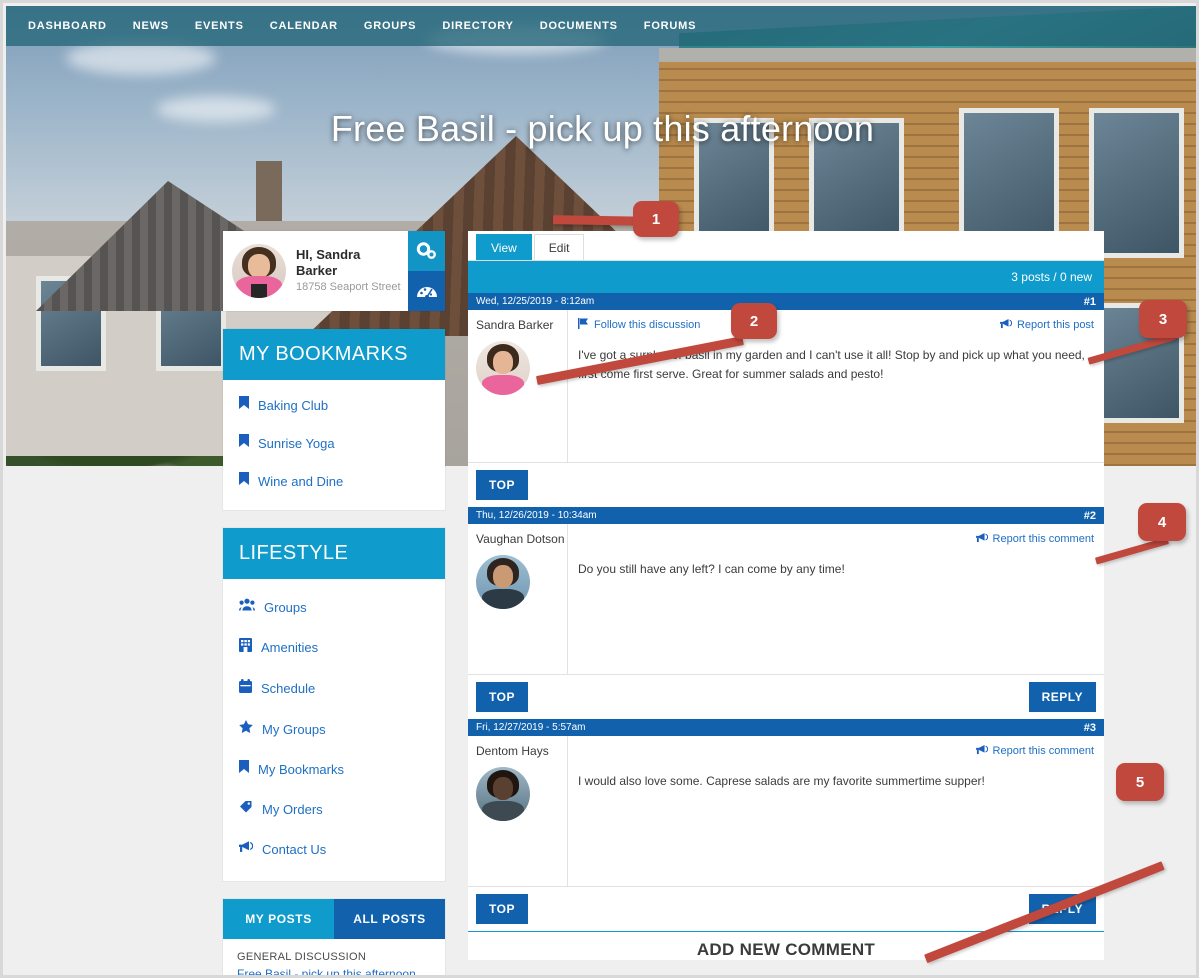 Image resolution: width=1199 pixels, height=978 pixels. I want to click on lifestyle-label: My Orders, so click(292, 809).